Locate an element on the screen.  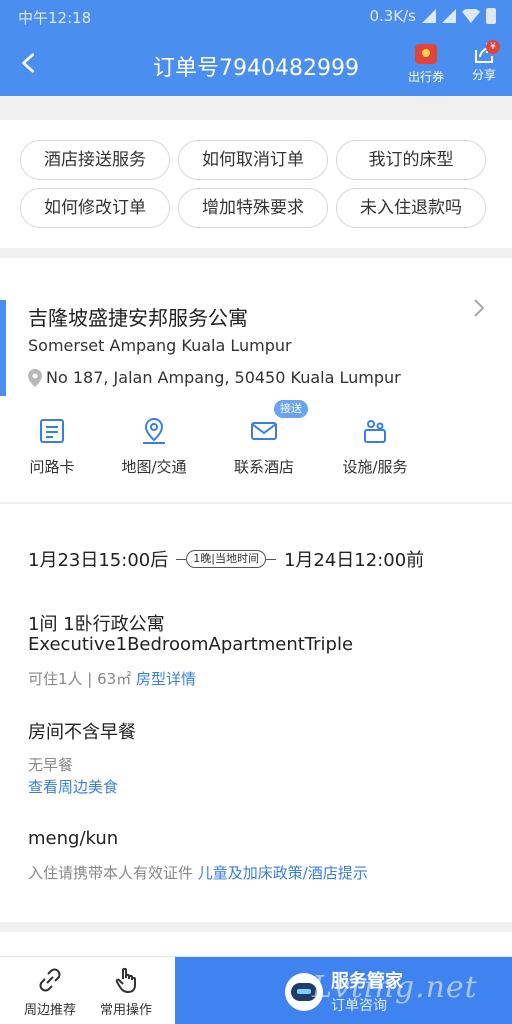
id-reminder: 入住请携带本人有效证件 is located at coordinates (111, 873).